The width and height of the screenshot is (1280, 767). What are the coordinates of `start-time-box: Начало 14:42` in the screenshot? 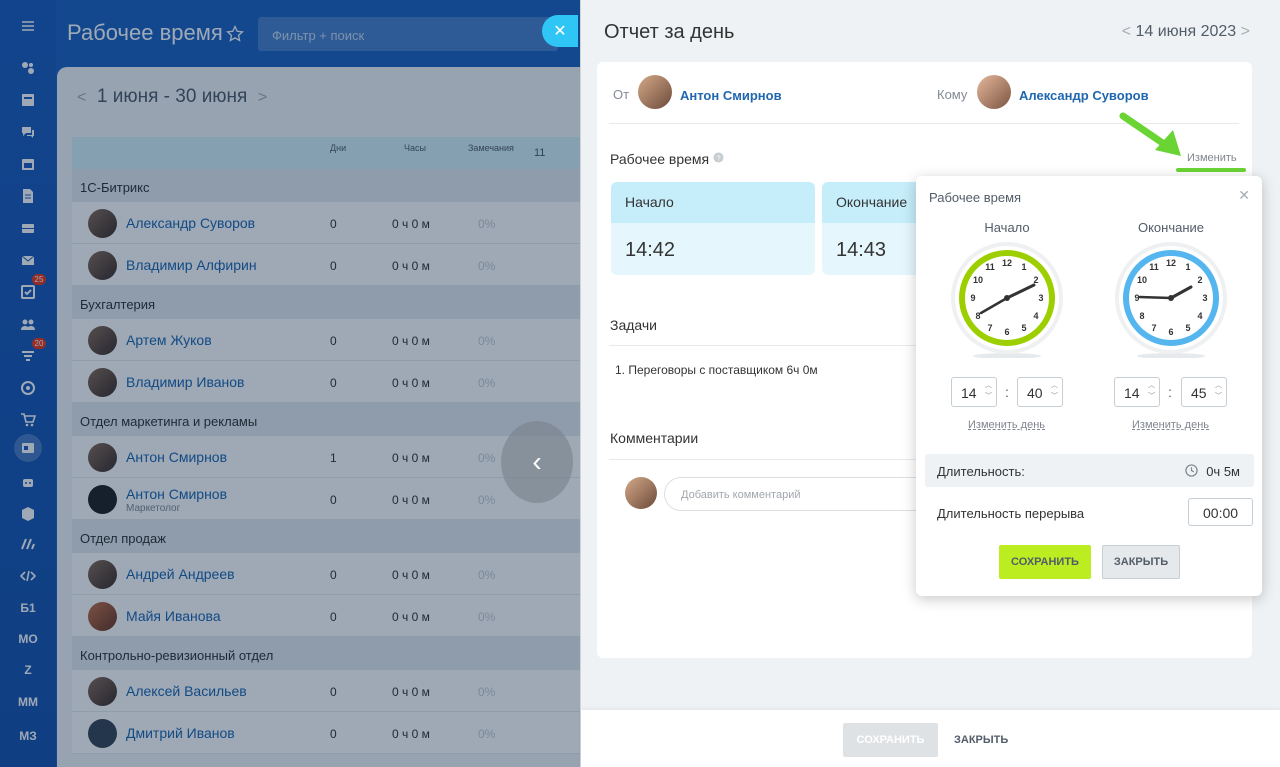 It's located at (713, 228).